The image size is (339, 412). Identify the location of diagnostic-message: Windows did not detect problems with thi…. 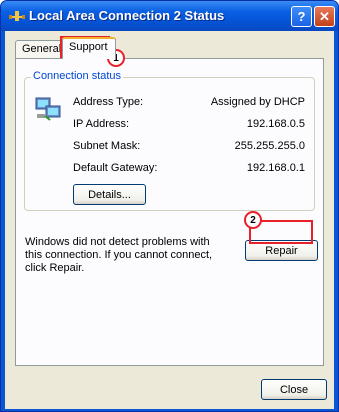
(119, 255).